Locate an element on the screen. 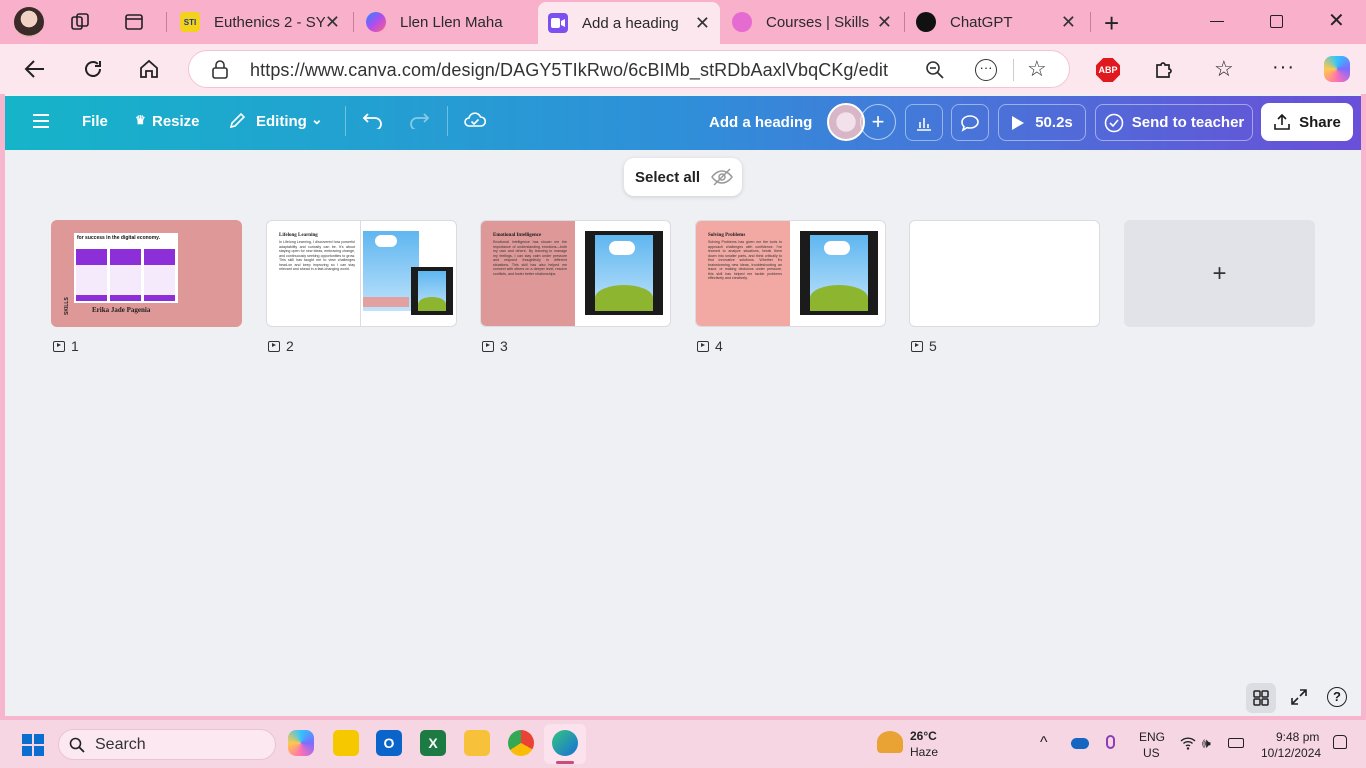  taskbar-search-box: Search is located at coordinates (167, 744).